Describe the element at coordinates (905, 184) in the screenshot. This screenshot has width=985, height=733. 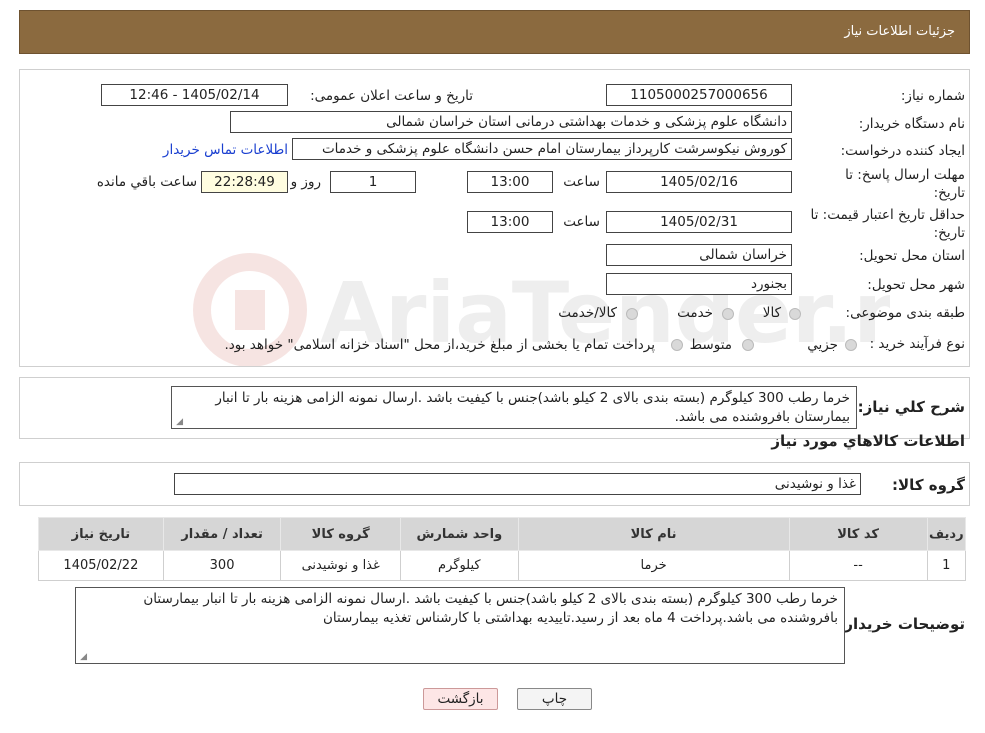
I see `deadline-label: مهلت ارسال پاسخ: تا تاریخ:` at that location.